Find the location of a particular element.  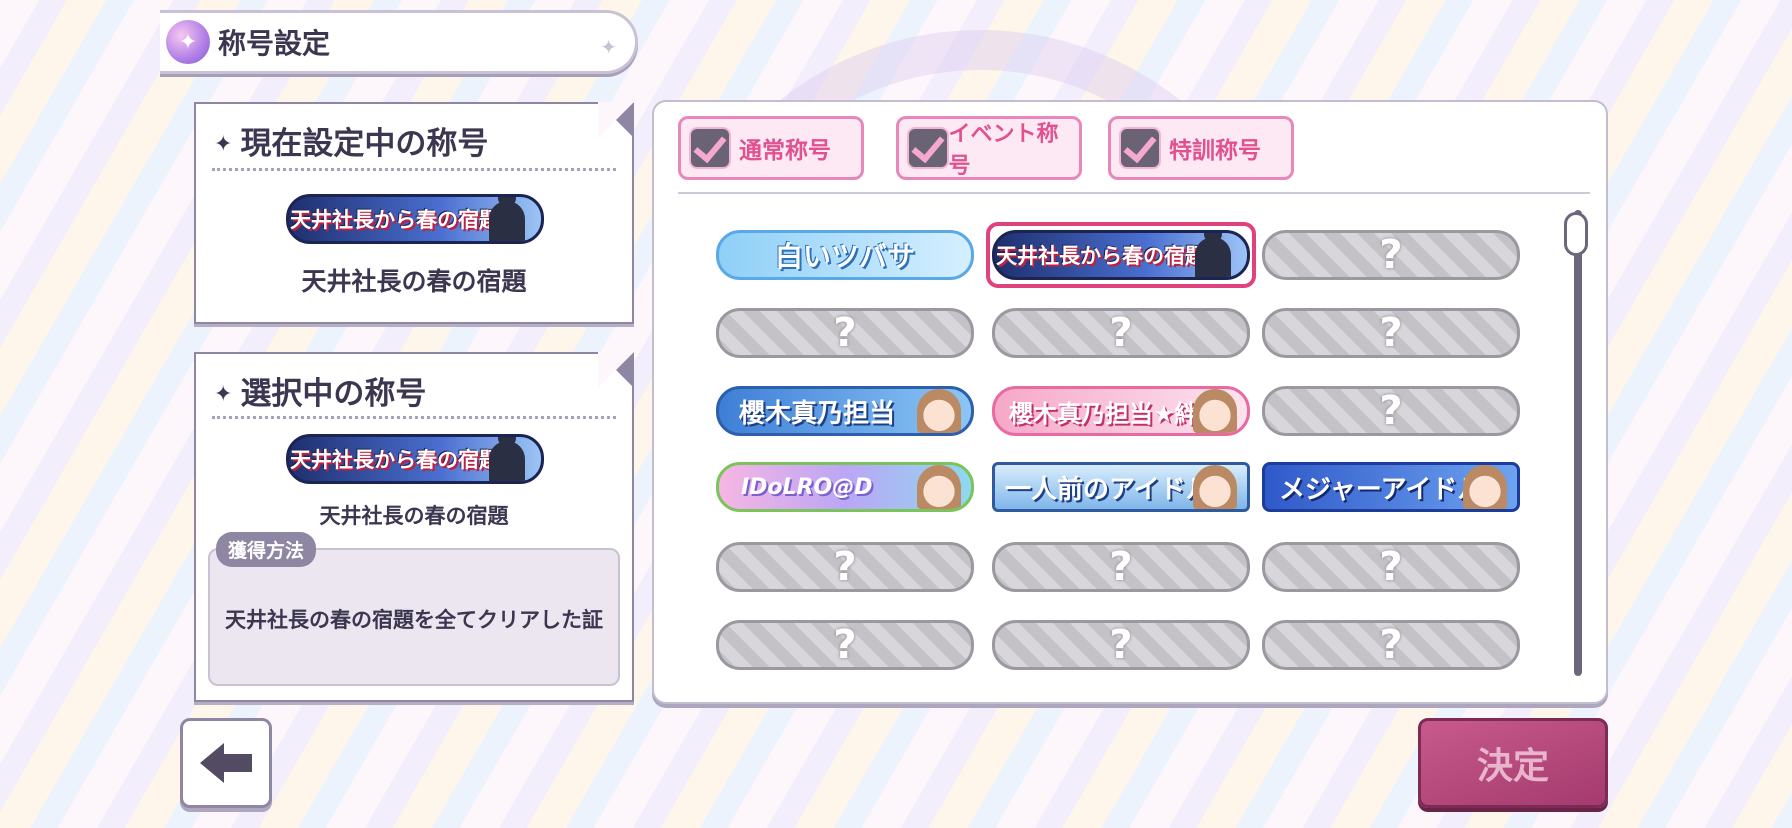

filter-event-titles: イベント称号 is located at coordinates (989, 148).